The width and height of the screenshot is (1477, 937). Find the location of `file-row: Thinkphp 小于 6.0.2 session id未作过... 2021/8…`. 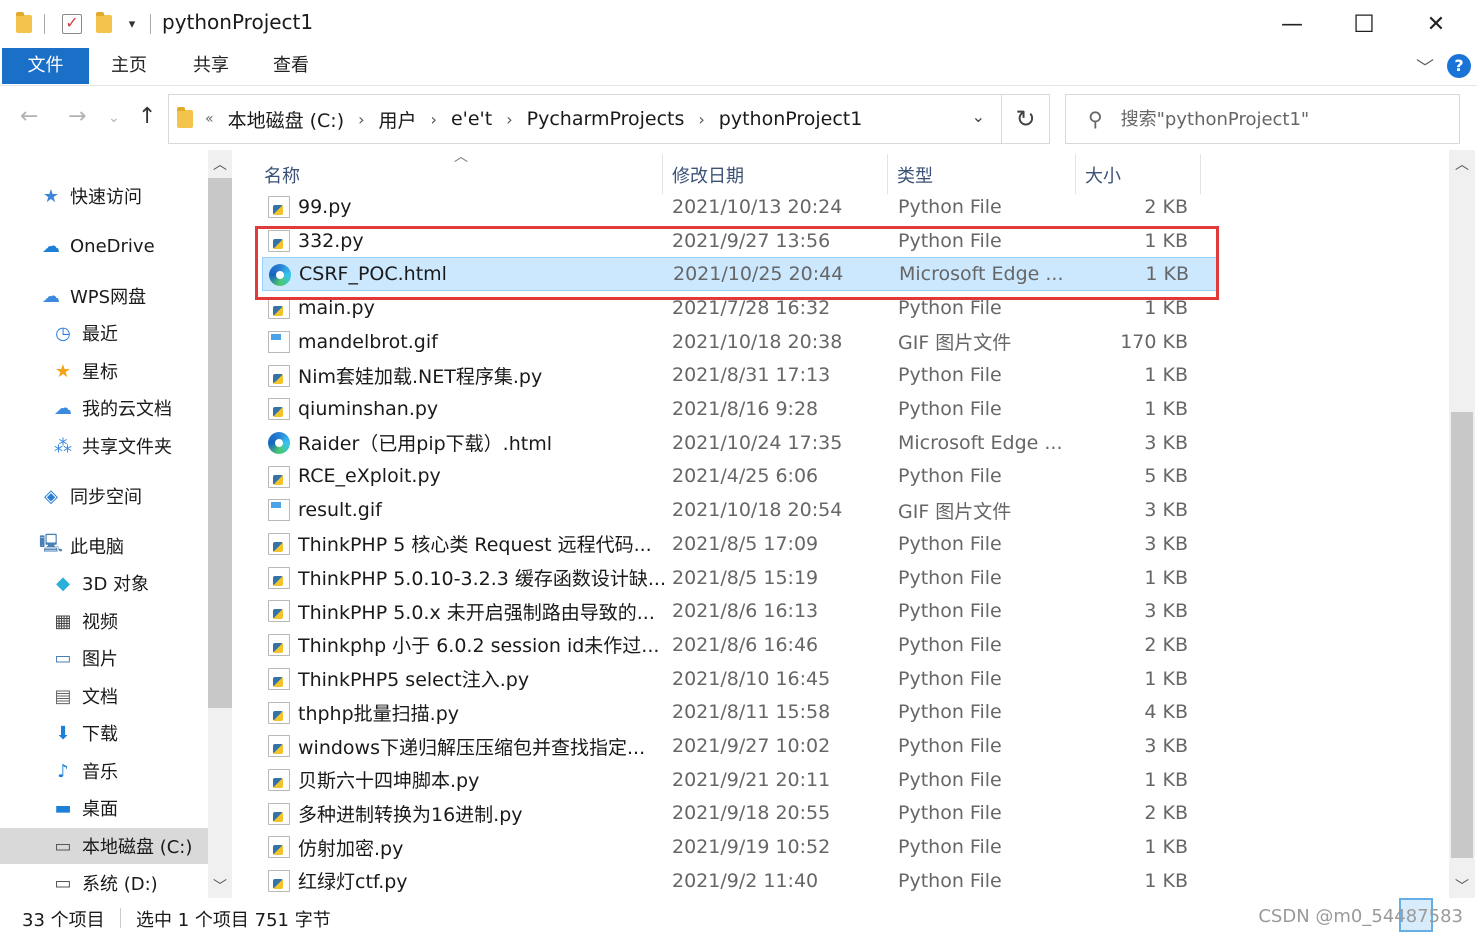

file-row: Thinkphp 小于 6.0.2 session id未作过... 2021/8… is located at coordinates (740, 645).